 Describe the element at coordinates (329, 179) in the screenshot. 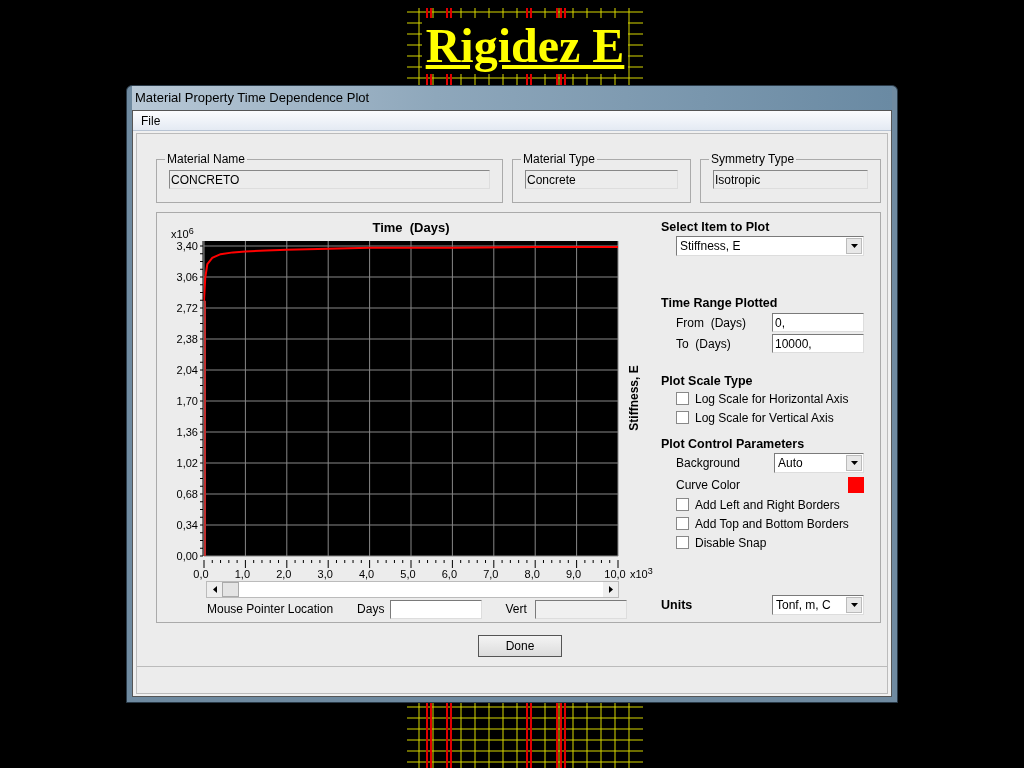

I see `readonly-field: CONCRETO` at that location.